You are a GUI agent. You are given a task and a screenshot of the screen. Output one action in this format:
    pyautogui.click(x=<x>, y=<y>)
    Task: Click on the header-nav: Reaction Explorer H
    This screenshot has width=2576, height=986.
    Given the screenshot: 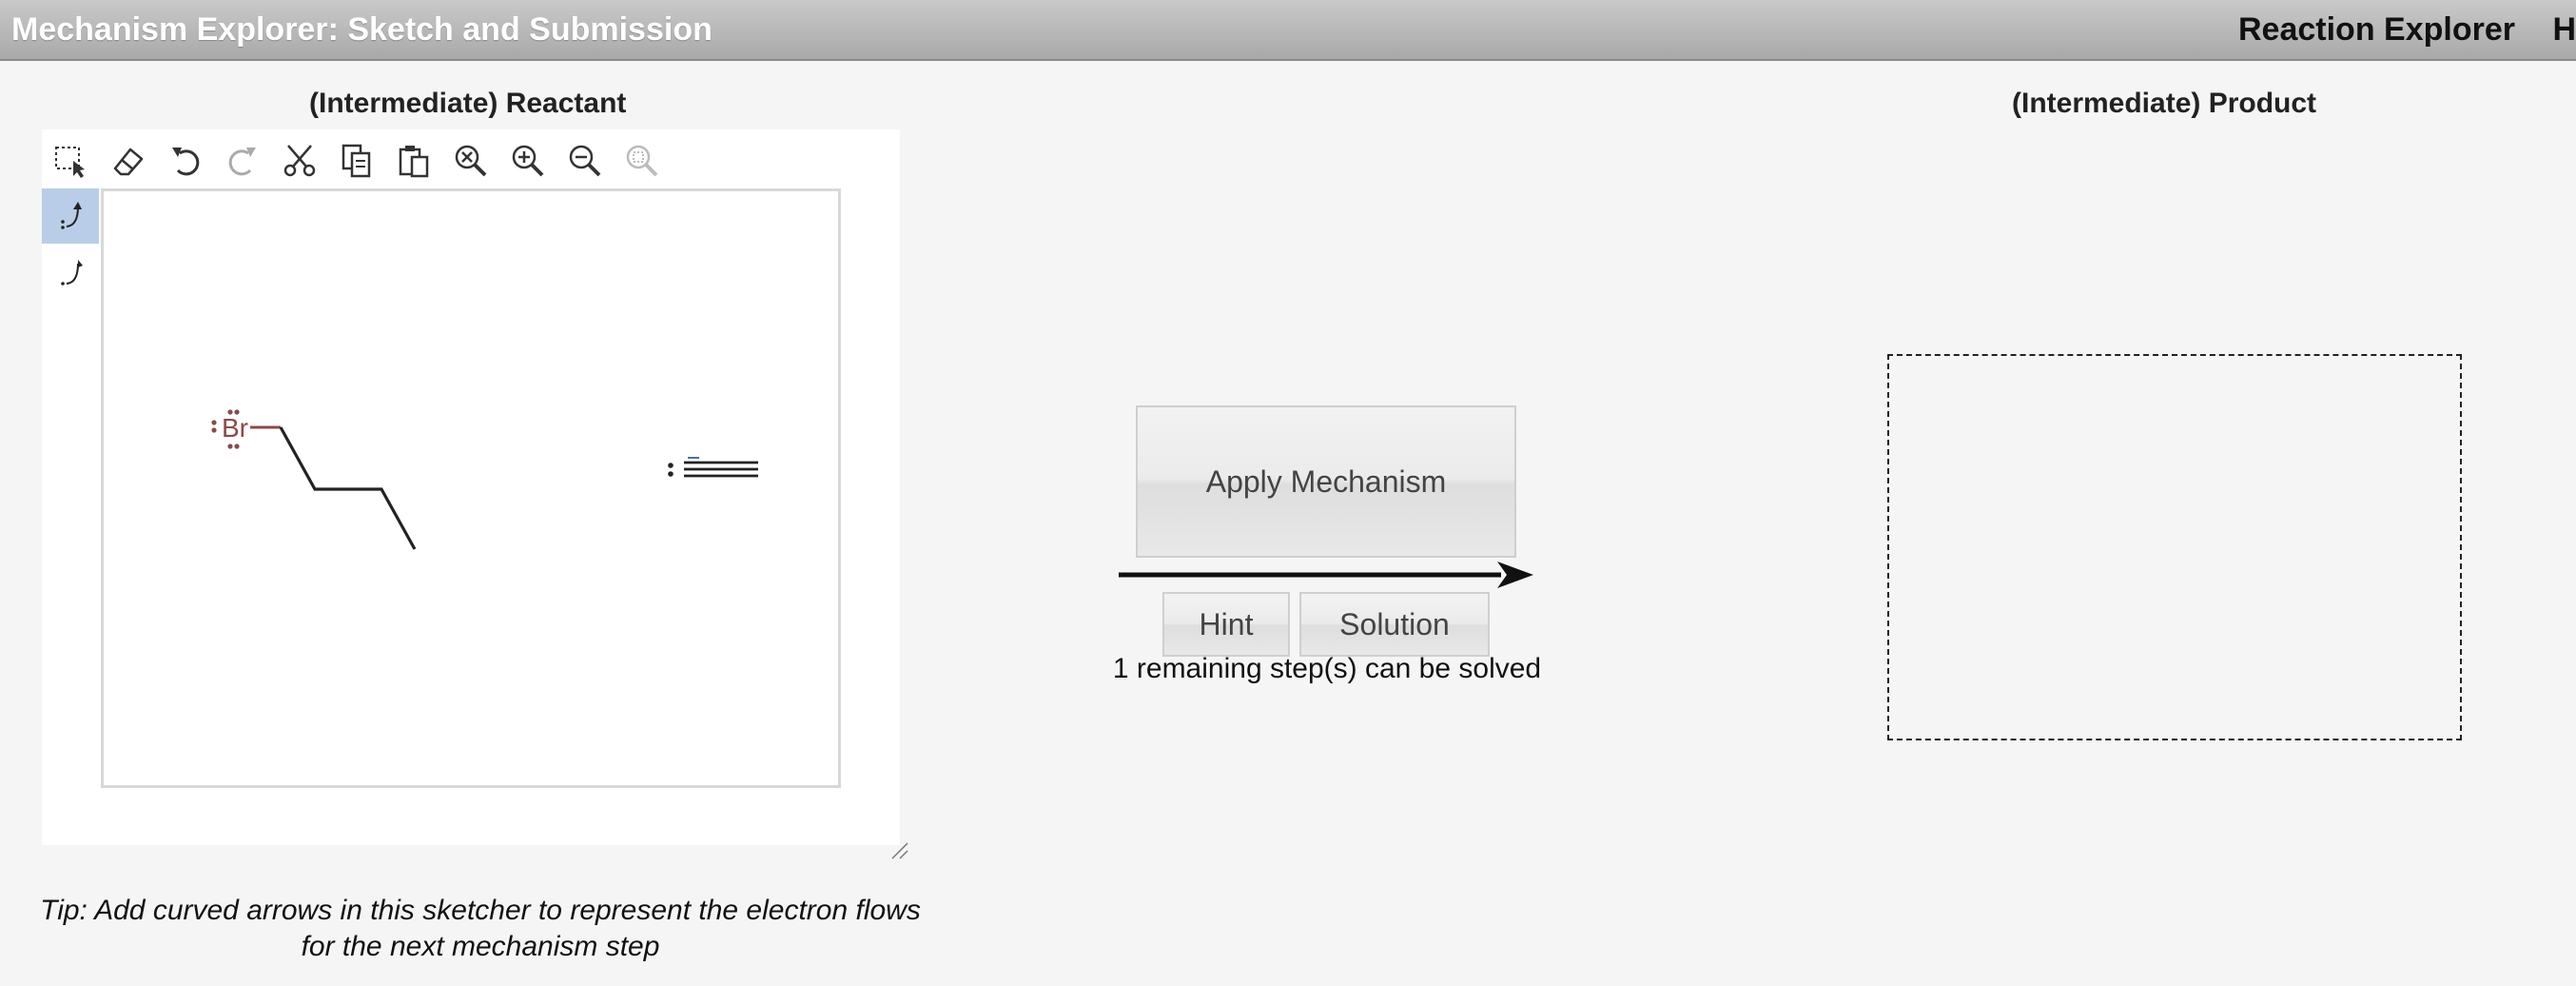 What is the action you would take?
    pyautogui.click(x=2407, y=30)
    